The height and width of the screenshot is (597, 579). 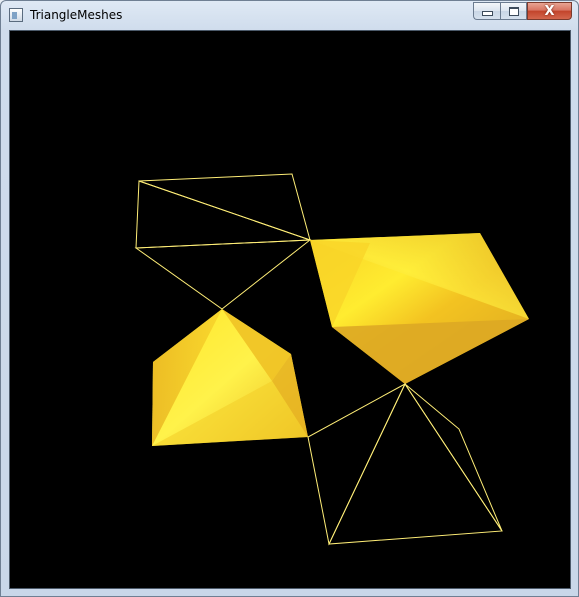 What do you see at coordinates (230, 377) in the screenshot?
I see `shaded-mesh-left` at bounding box center [230, 377].